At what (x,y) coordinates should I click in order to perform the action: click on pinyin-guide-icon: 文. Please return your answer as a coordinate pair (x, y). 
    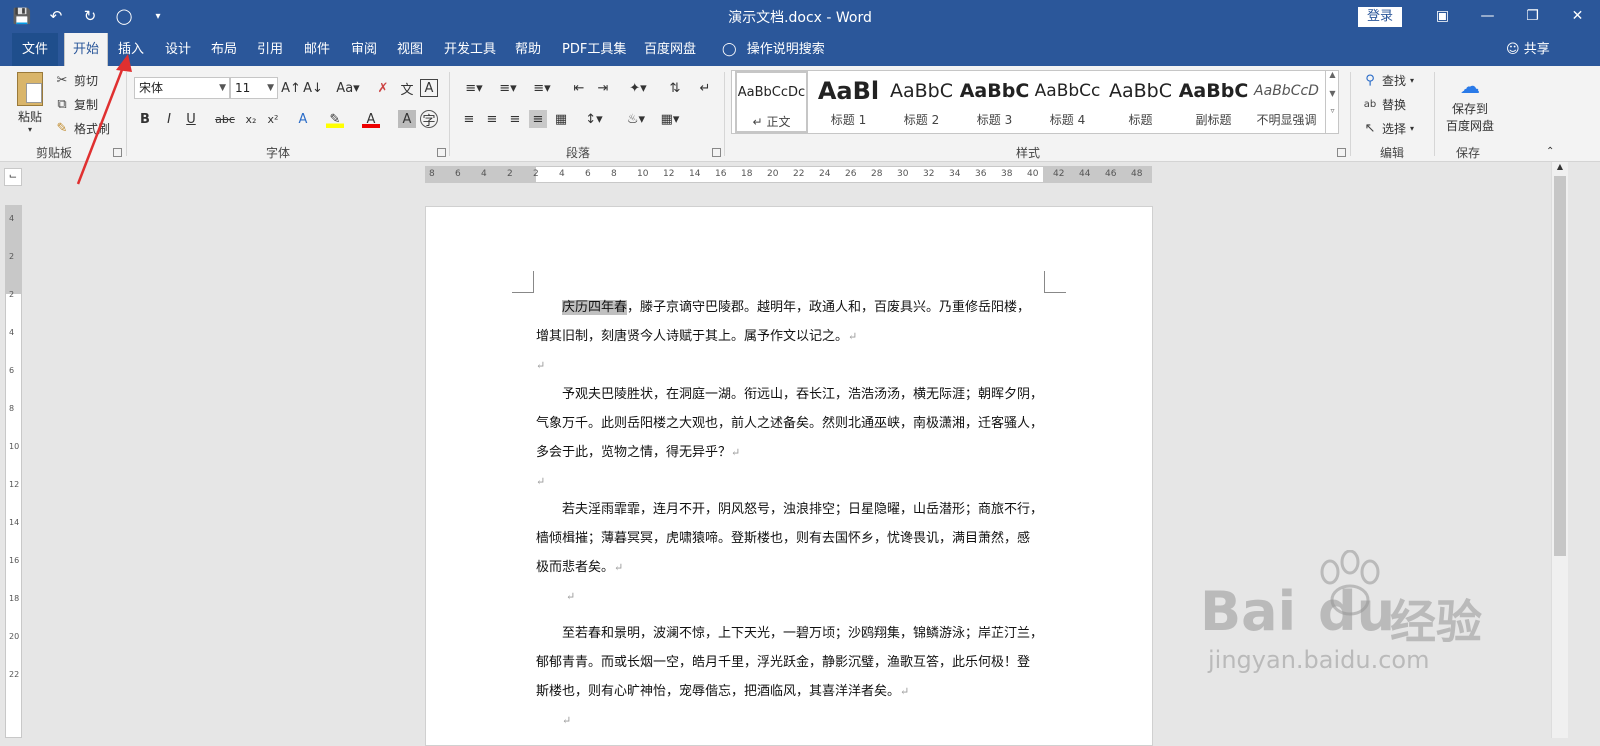
    Looking at the image, I should click on (407, 88).